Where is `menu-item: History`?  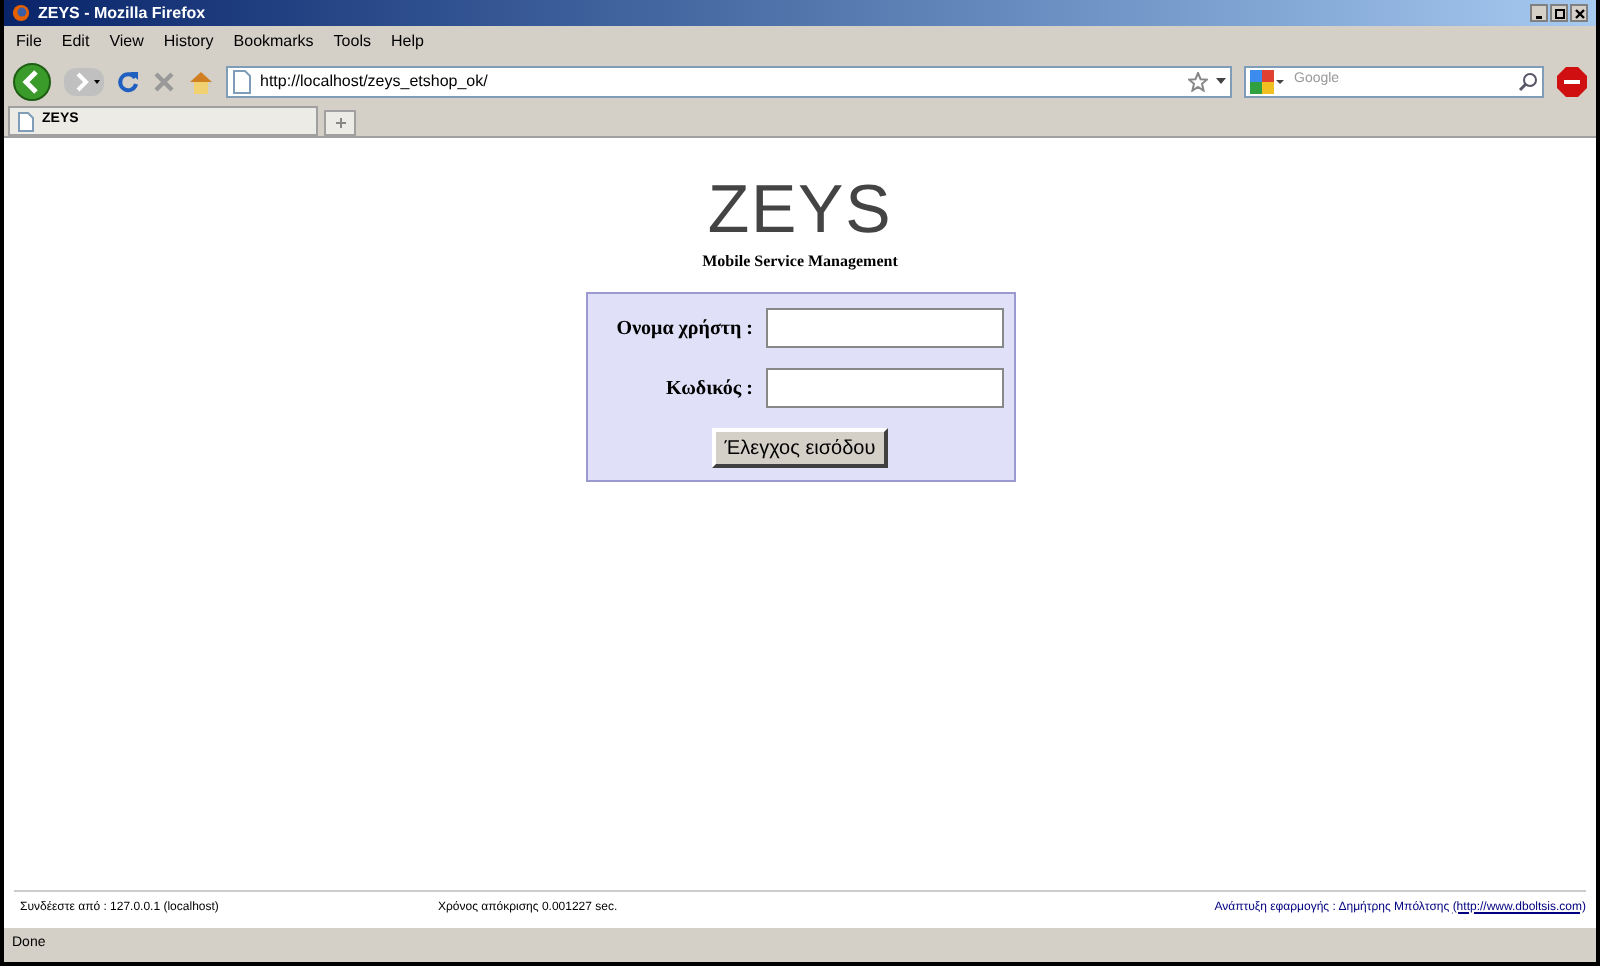 menu-item: History is located at coordinates (188, 41).